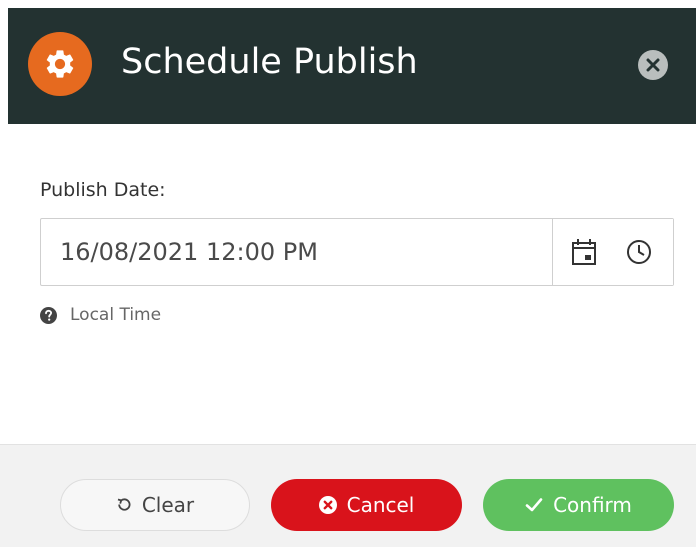  Describe the element at coordinates (103, 190) in the screenshot. I see `publish-date-label: Publish Date:` at that location.